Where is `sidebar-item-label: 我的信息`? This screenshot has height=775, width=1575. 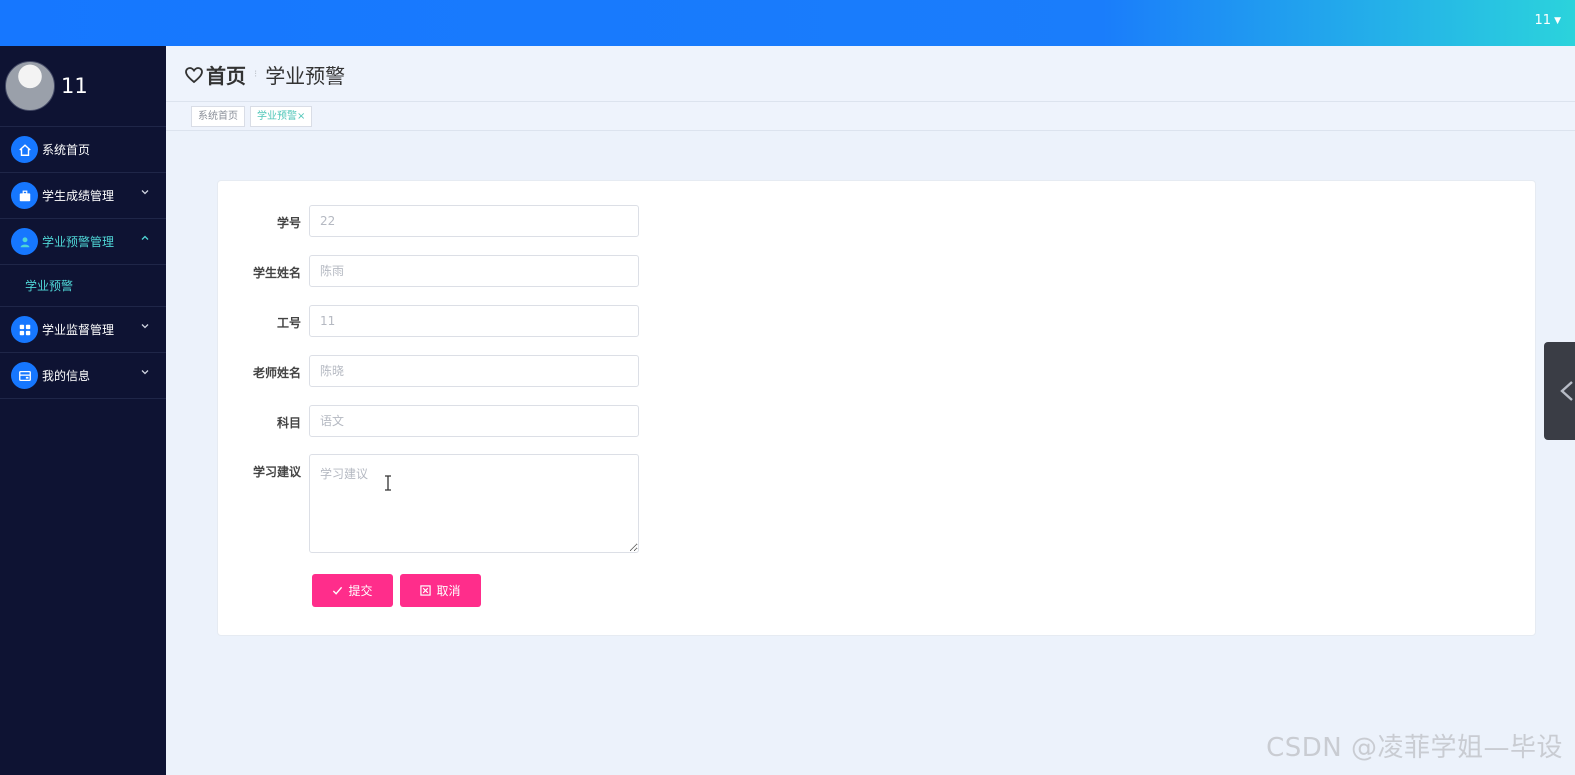
sidebar-item-label: 我的信息 is located at coordinates (66, 376).